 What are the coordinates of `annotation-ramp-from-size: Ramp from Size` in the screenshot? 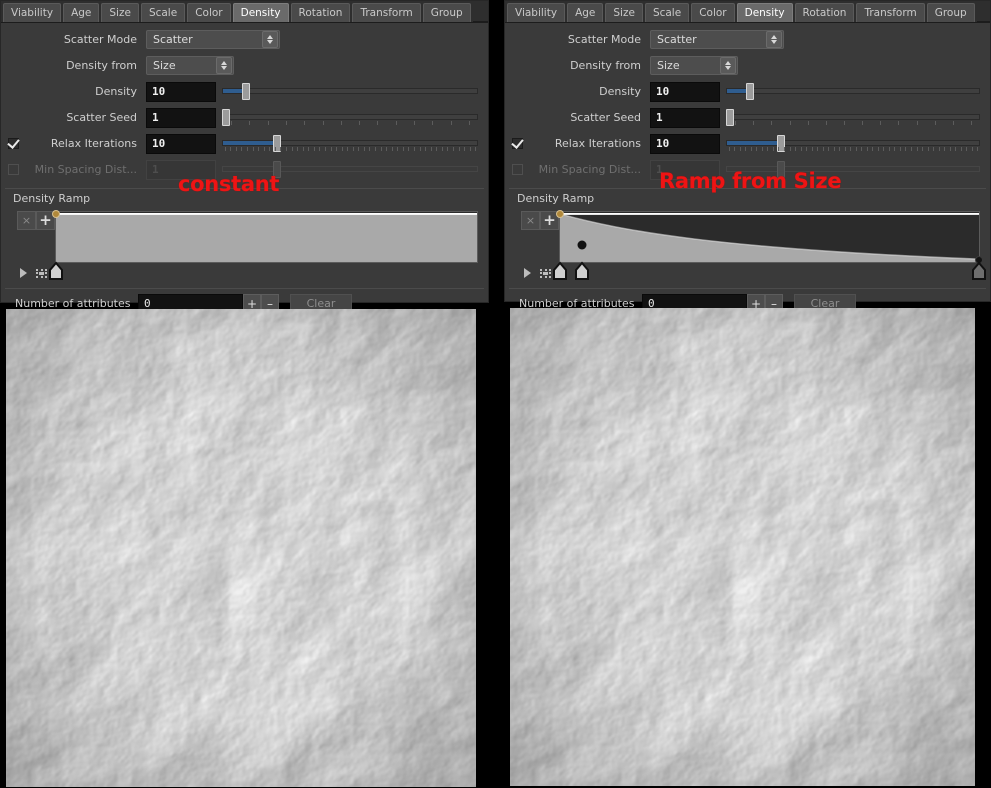 It's located at (750, 181).